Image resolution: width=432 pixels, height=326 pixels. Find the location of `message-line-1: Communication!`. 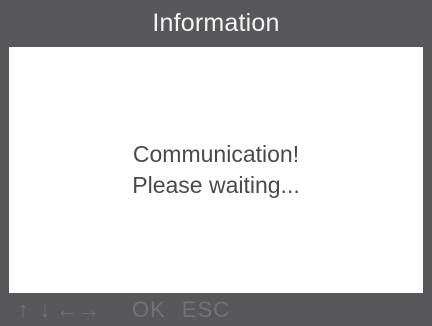

message-line-1: Communication! is located at coordinates (216, 154).